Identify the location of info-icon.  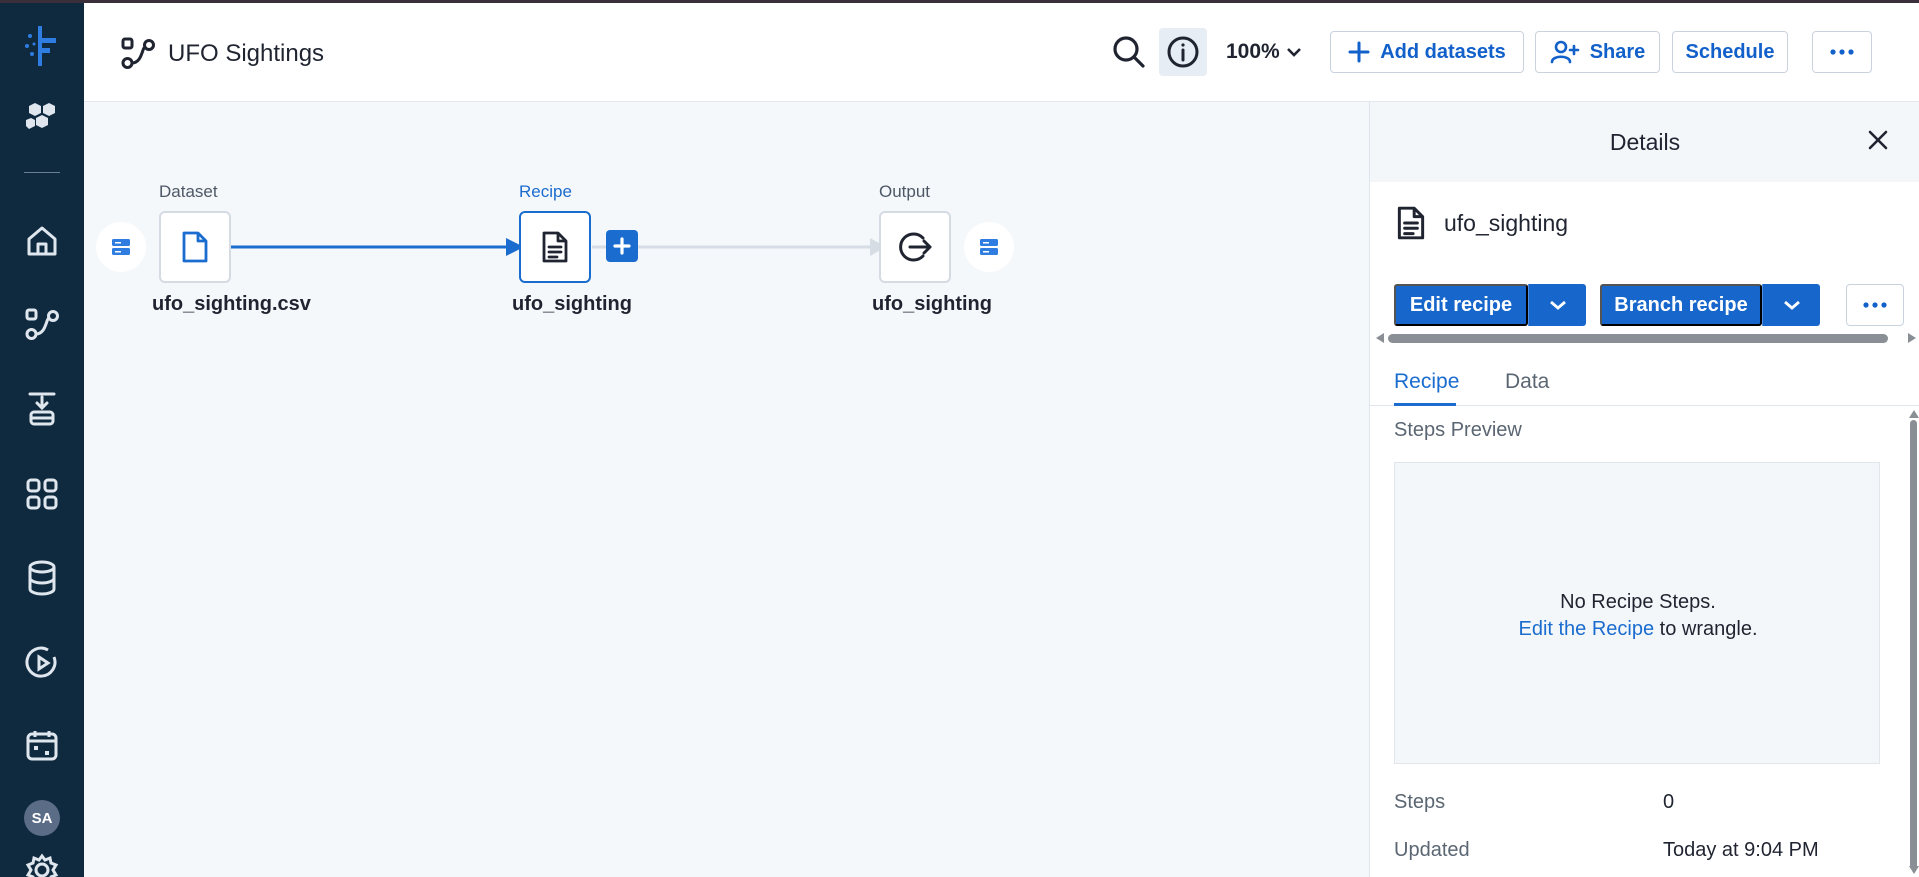
(1183, 52).